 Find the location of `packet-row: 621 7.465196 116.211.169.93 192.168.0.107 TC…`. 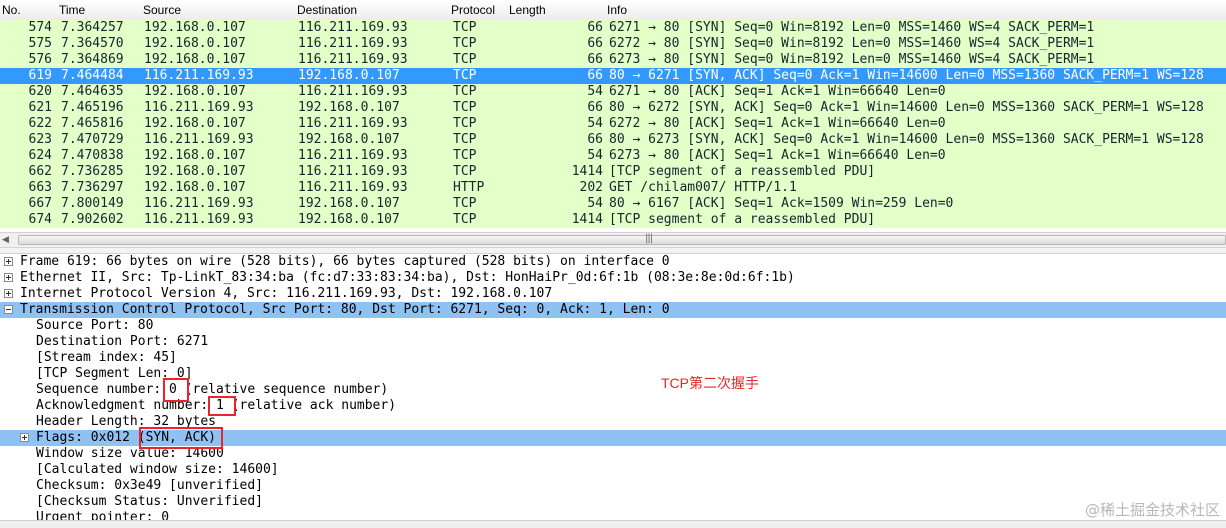

packet-row: 621 7.465196 116.211.169.93 192.168.0.107 TC… is located at coordinates (613, 108).